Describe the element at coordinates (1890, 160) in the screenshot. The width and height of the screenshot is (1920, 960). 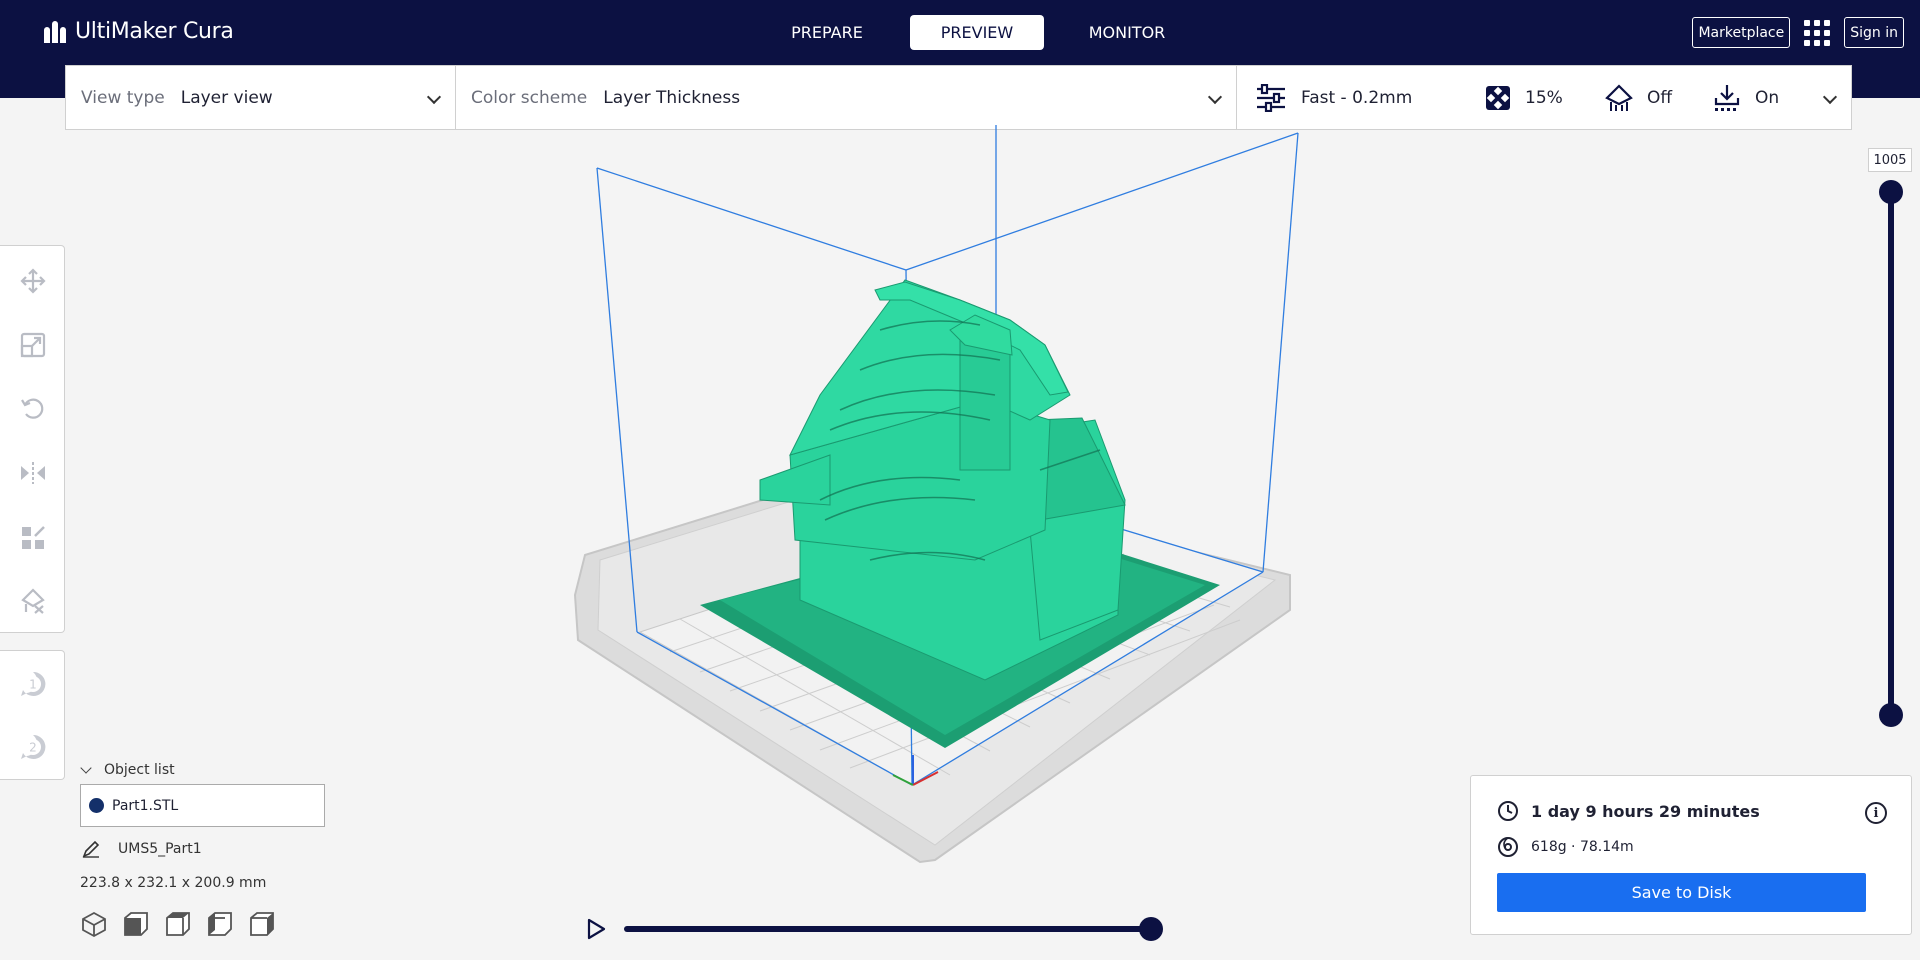
I see `layer-number-field: 1005` at that location.